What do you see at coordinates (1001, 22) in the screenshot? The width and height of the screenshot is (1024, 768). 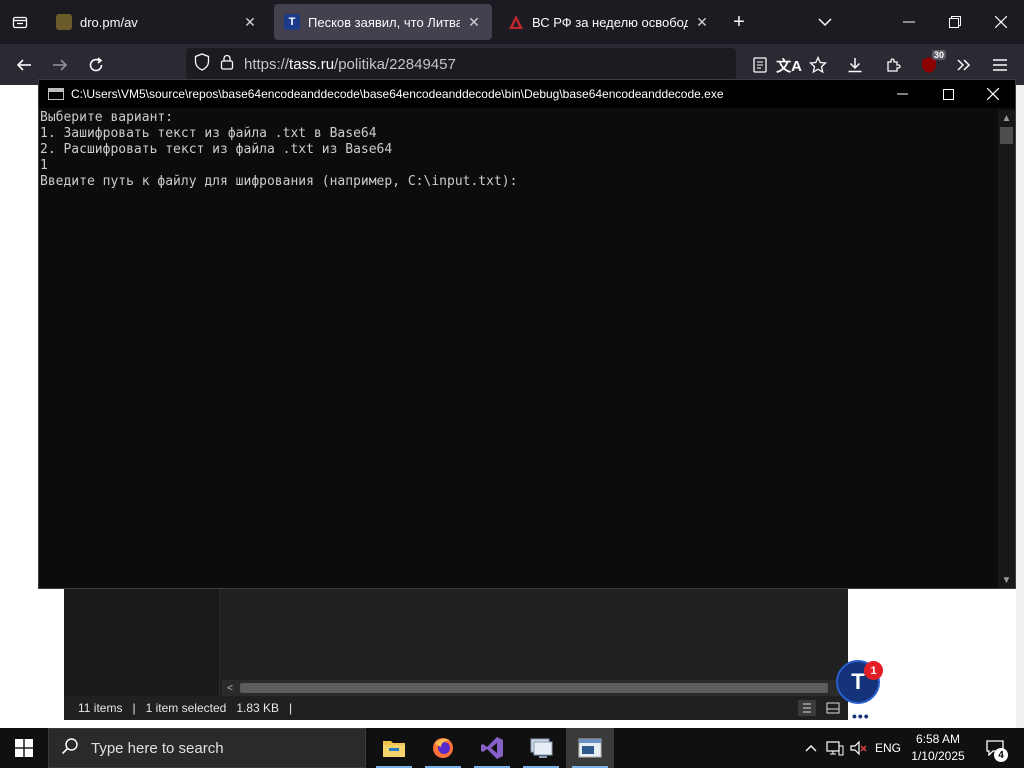 I see `close-window-icon` at bounding box center [1001, 22].